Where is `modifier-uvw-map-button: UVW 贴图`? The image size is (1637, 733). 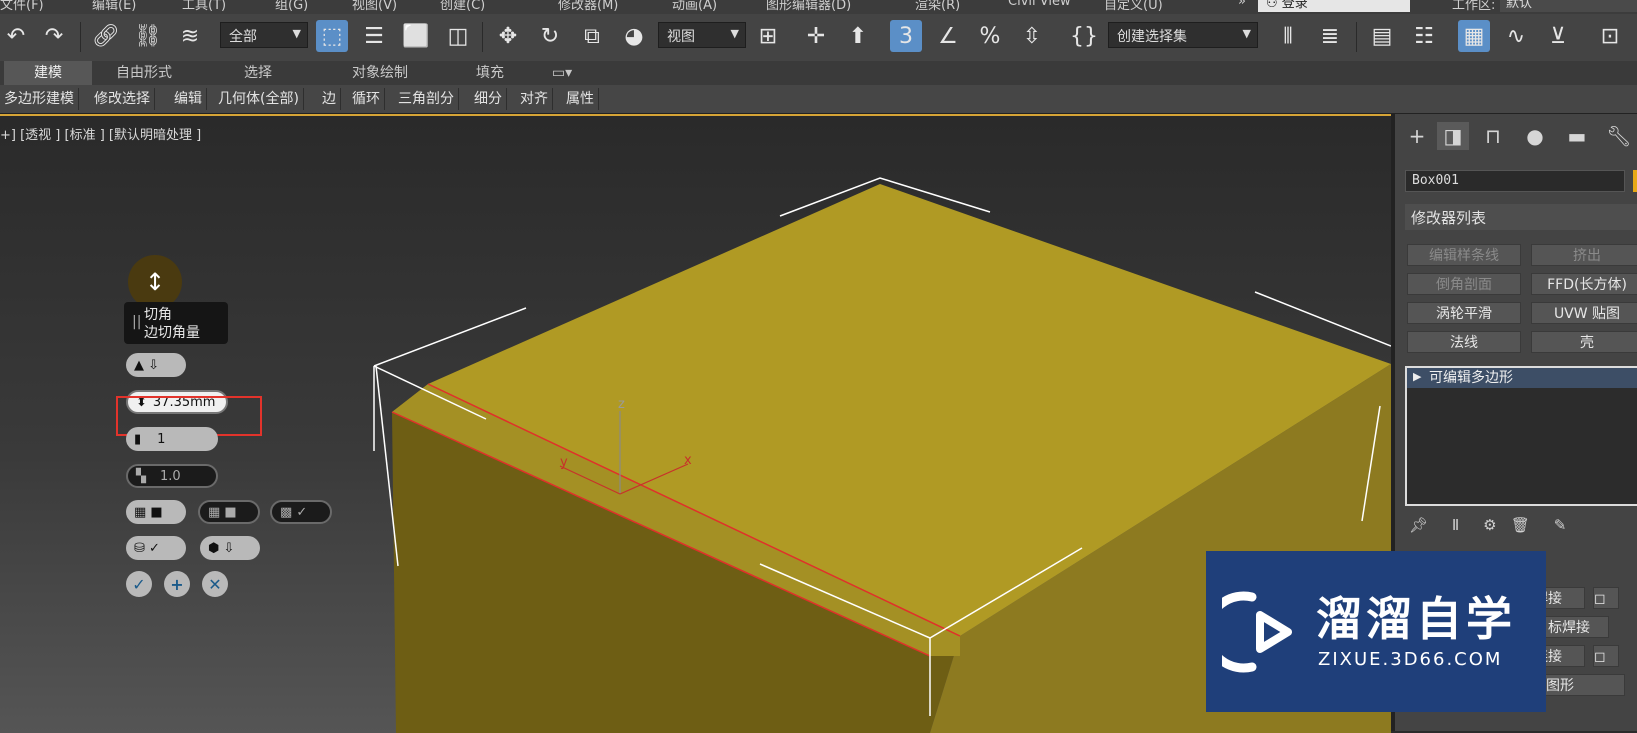
modifier-uvw-map-button: UVW 贴图 is located at coordinates (1584, 313).